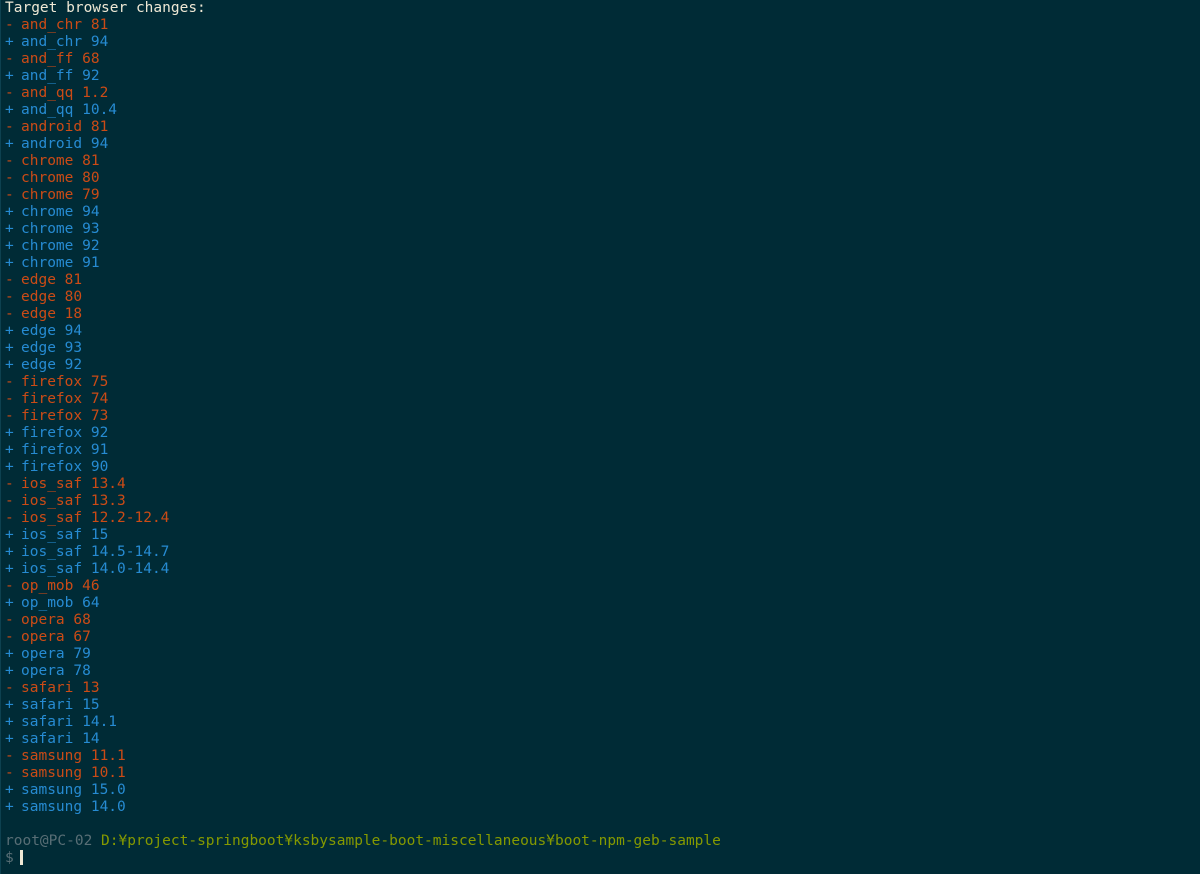 The image size is (1200, 874). Describe the element at coordinates (65, 144) in the screenshot. I see `browser-version-text: android 94` at that location.